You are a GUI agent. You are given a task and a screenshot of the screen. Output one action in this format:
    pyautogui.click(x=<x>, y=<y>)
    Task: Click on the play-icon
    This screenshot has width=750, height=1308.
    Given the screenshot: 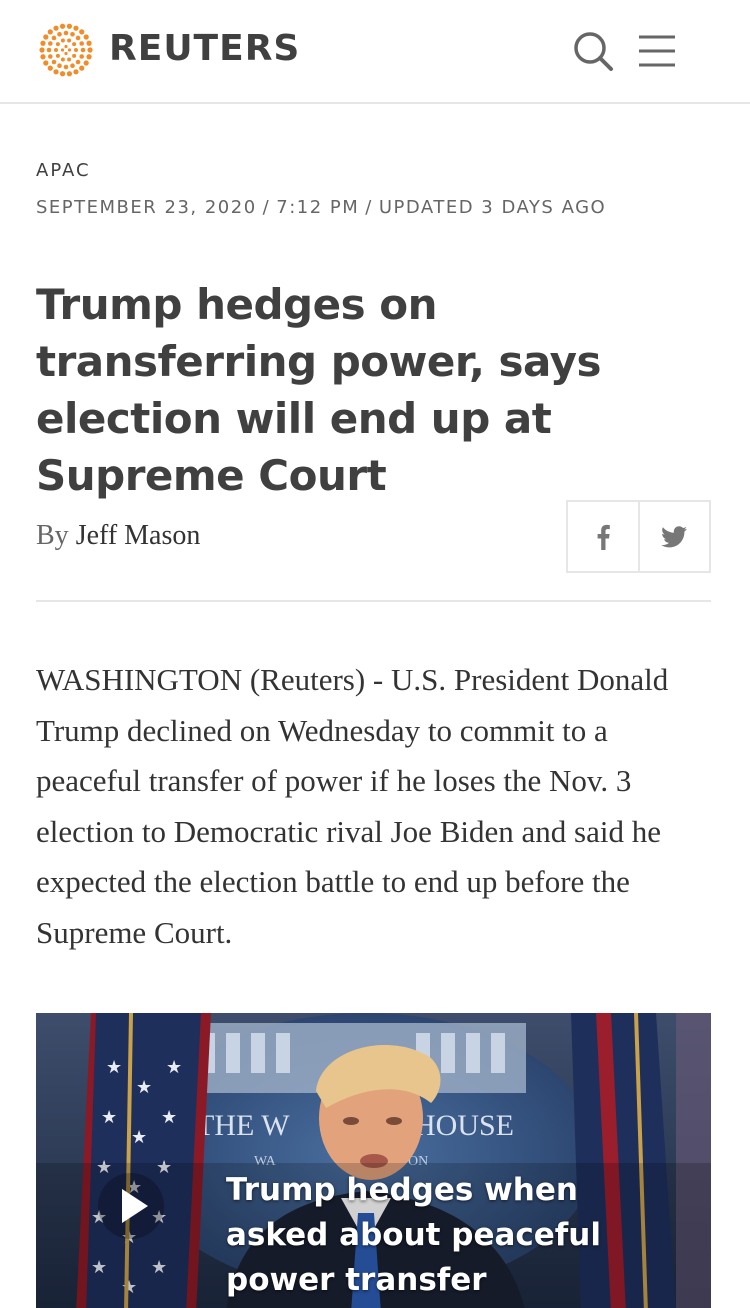 What is the action you would take?
    pyautogui.click(x=131, y=1206)
    